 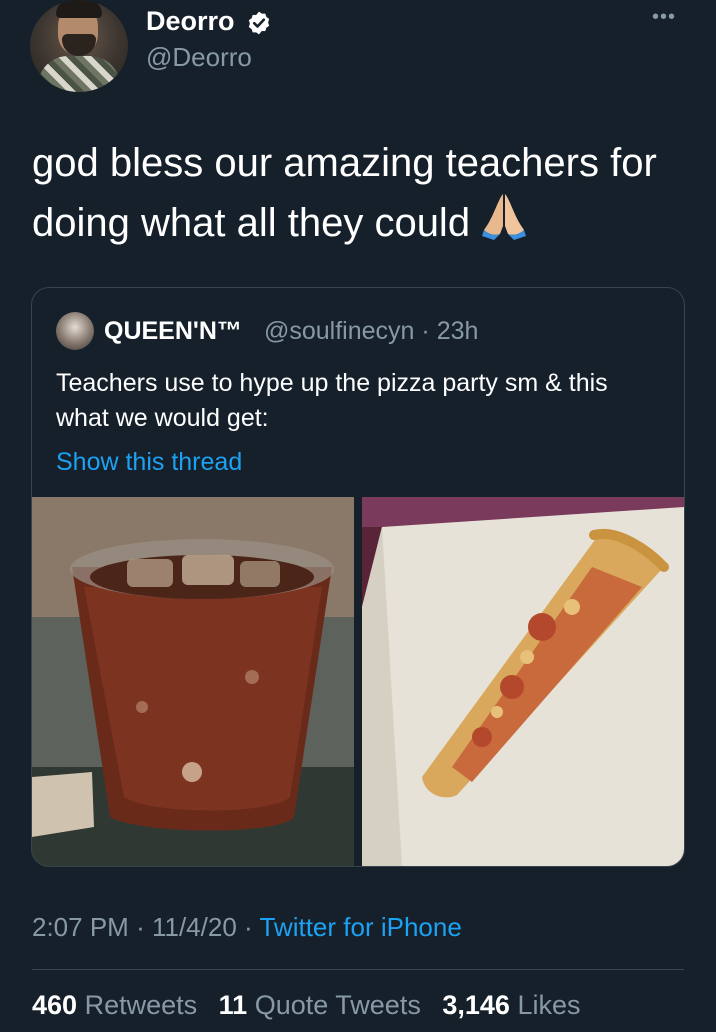 I want to click on retweets-count: 460, so click(x=55, y=1005).